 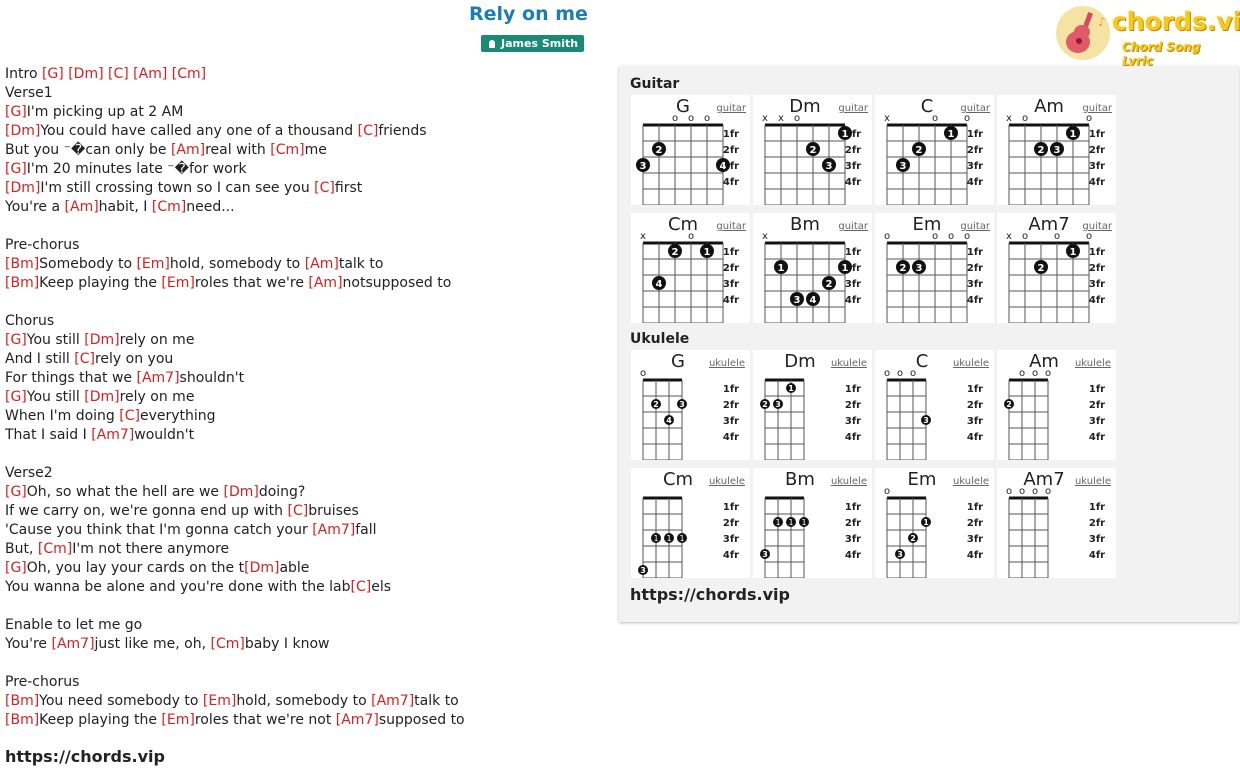 I want to click on chord-diagram-g: Gguitar o o o 1fr 2fr 3fr 4fr 2 3 4, so click(x=690, y=150).